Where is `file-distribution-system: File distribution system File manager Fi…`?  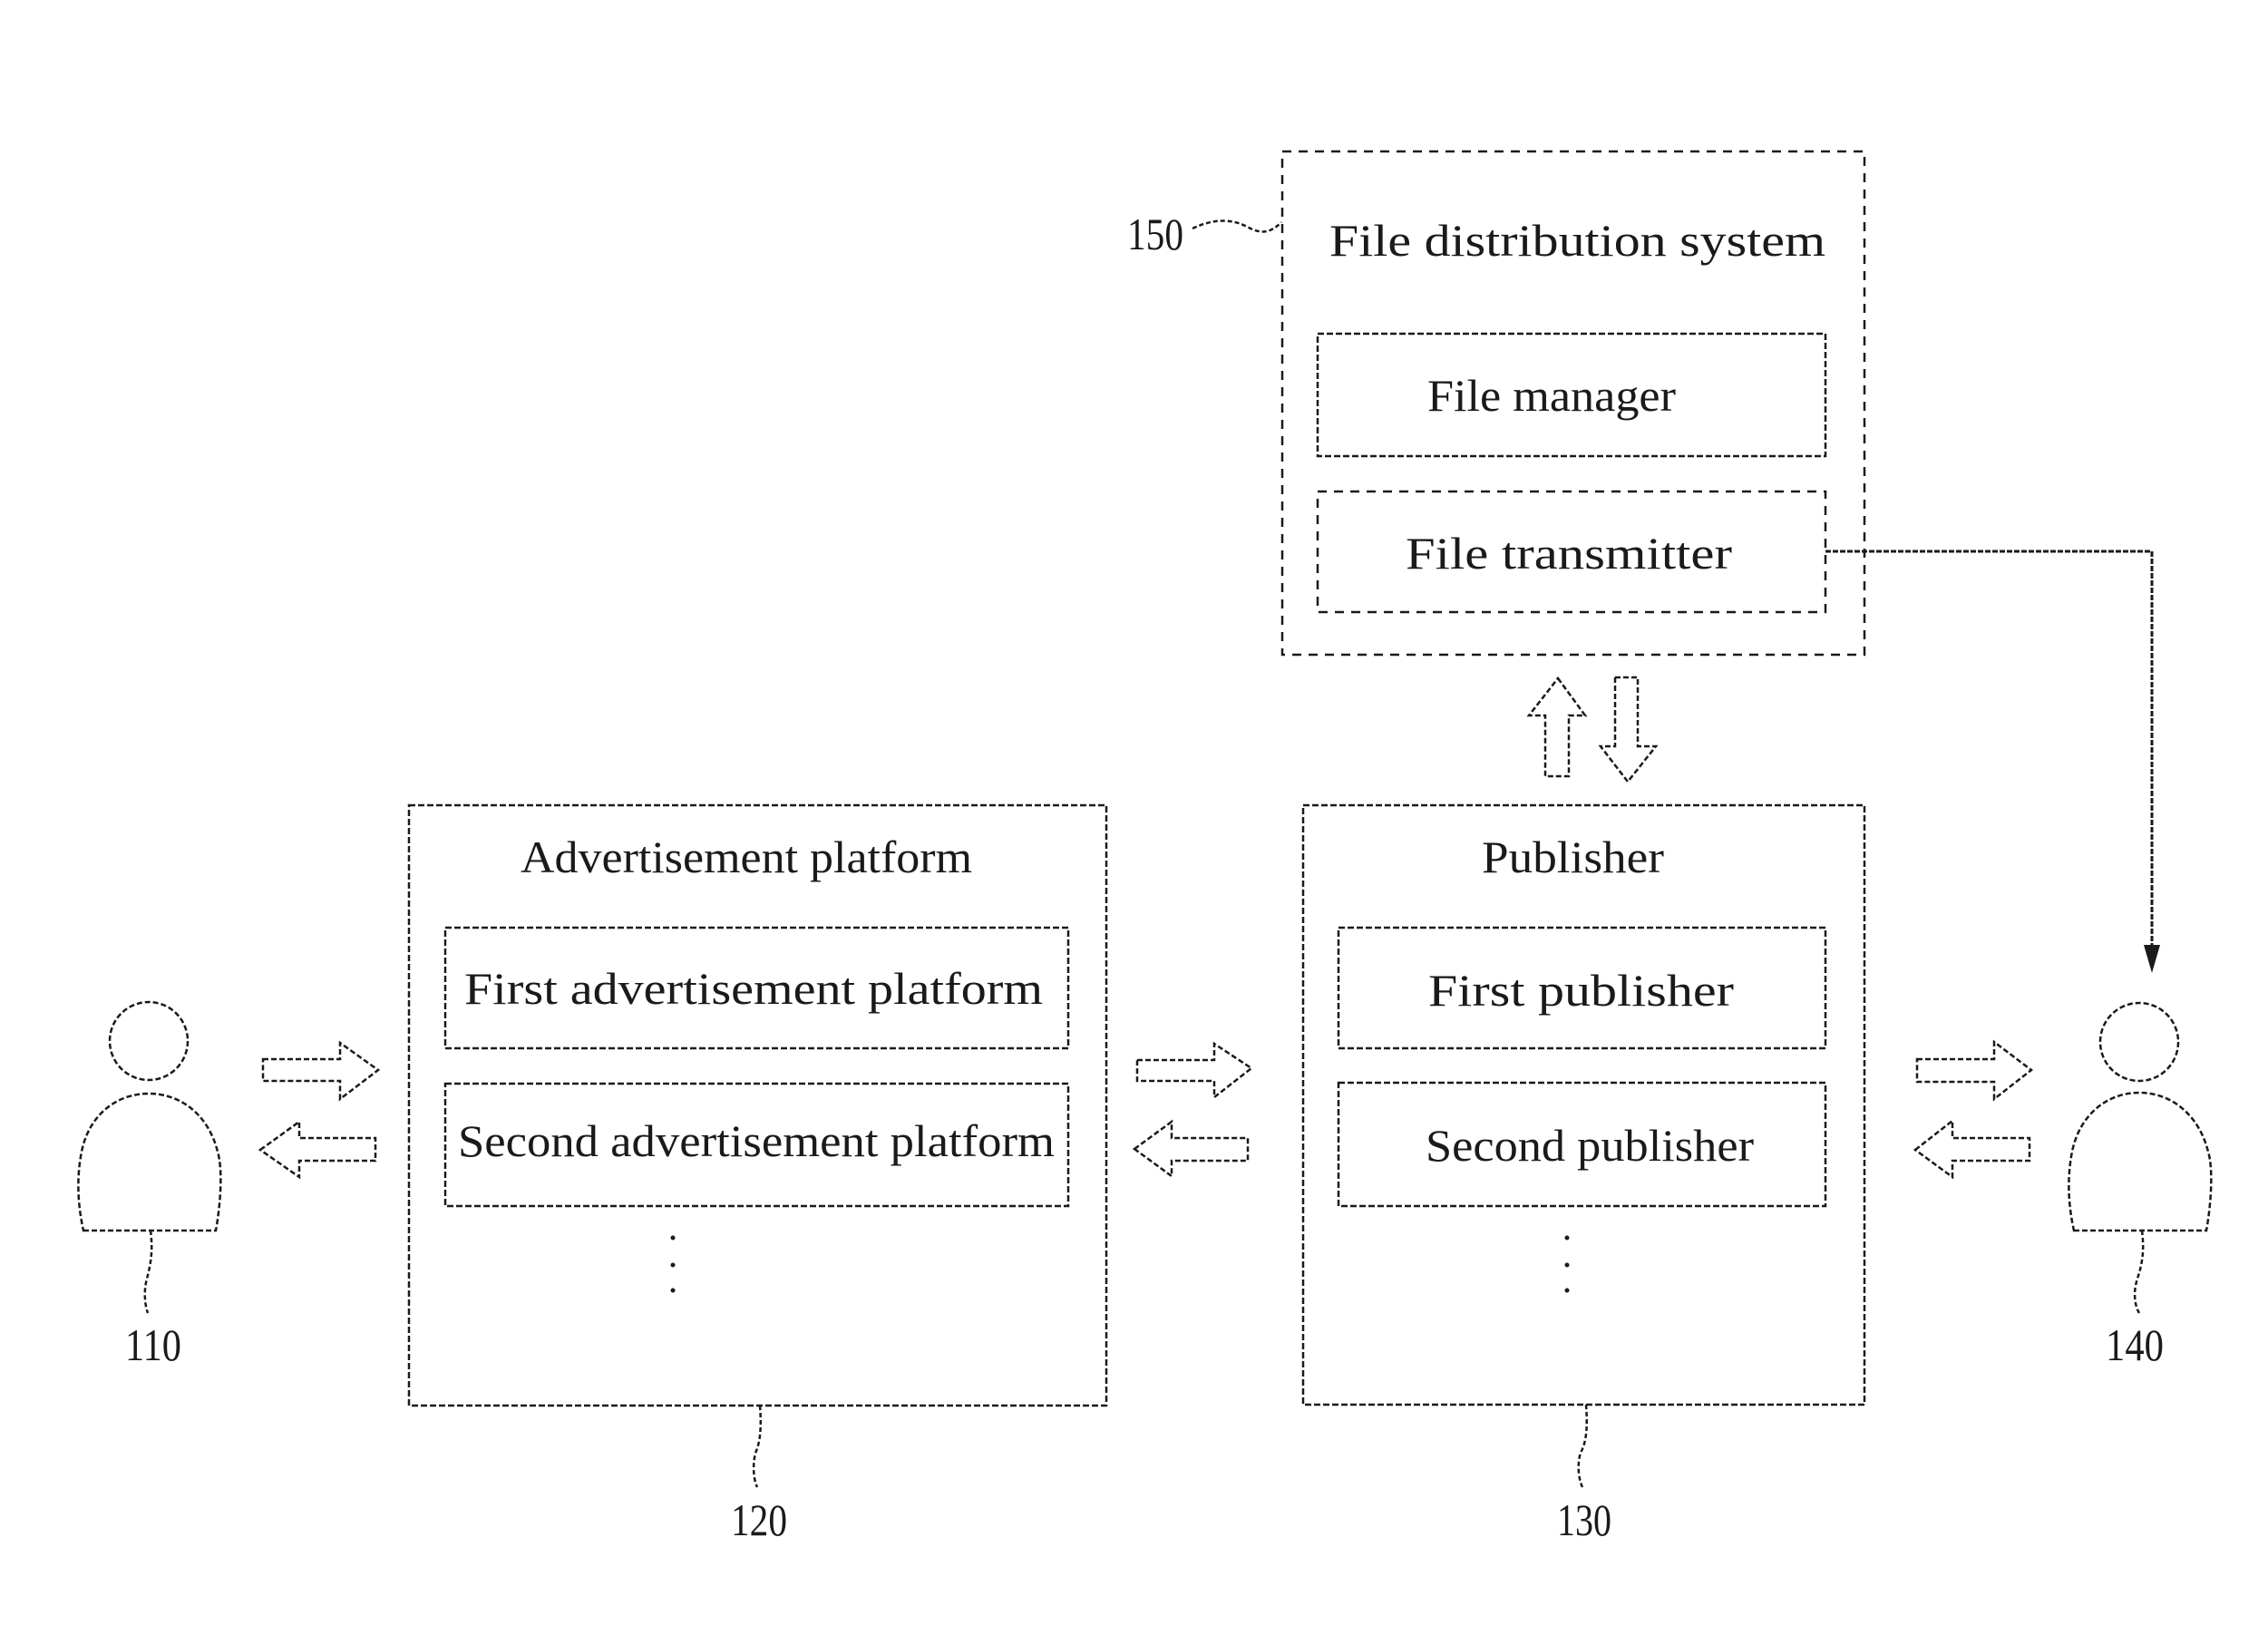
file-distribution-system: File distribution system File manager Fi… is located at coordinates (1496, 403).